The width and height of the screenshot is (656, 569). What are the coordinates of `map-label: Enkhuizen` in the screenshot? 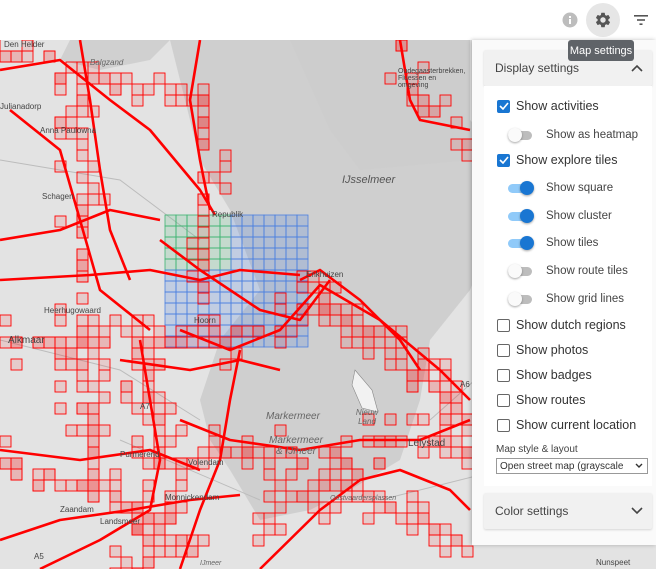 It's located at (325, 274).